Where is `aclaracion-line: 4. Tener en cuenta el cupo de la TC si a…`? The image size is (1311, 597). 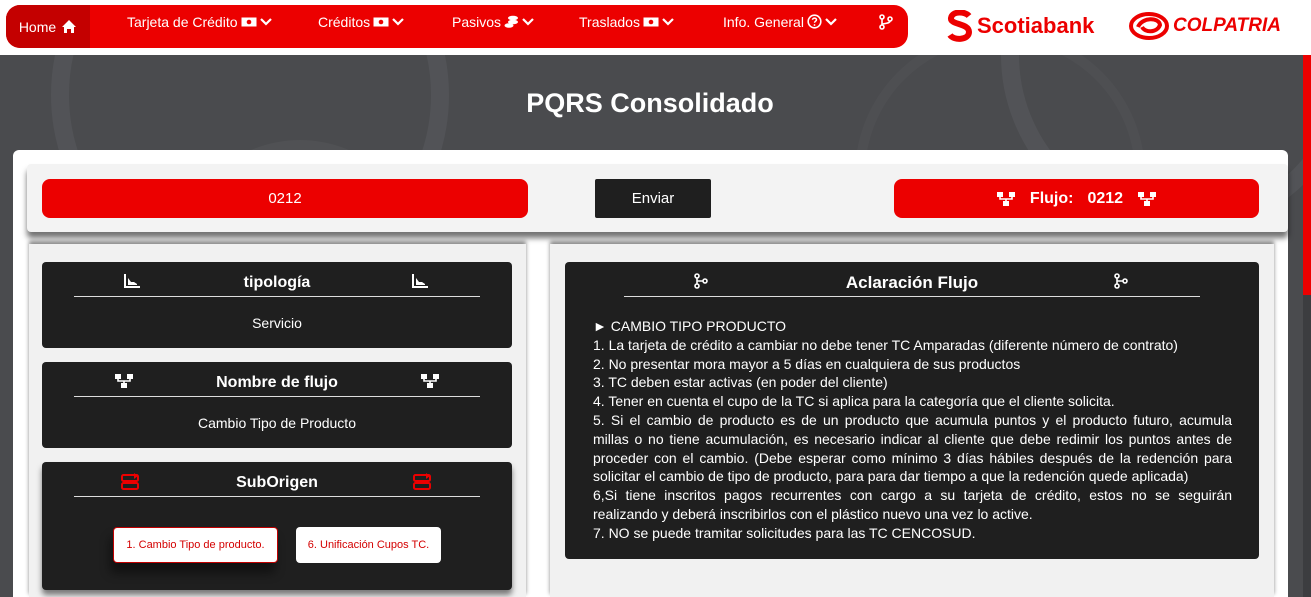 aclaracion-line: 4. Tener en cuenta el cupo de la TC si a… is located at coordinates (854, 401).